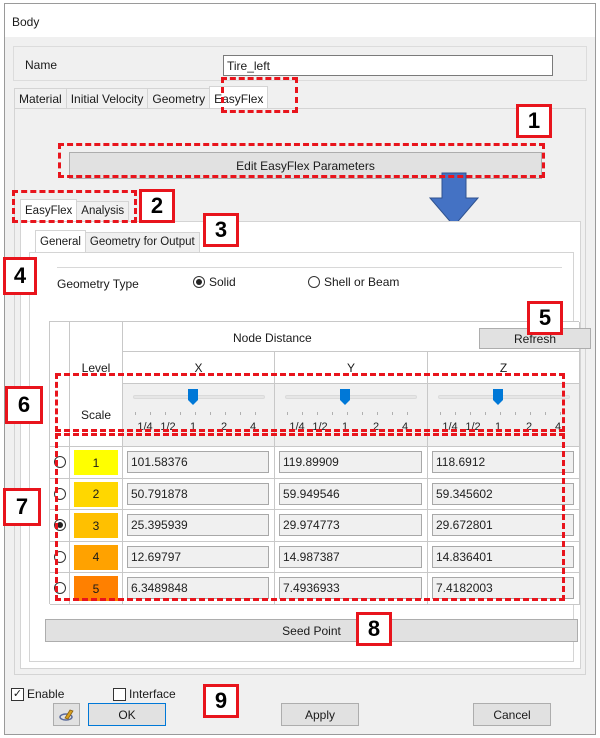  I want to click on radio-shell-icon, so click(314, 282).